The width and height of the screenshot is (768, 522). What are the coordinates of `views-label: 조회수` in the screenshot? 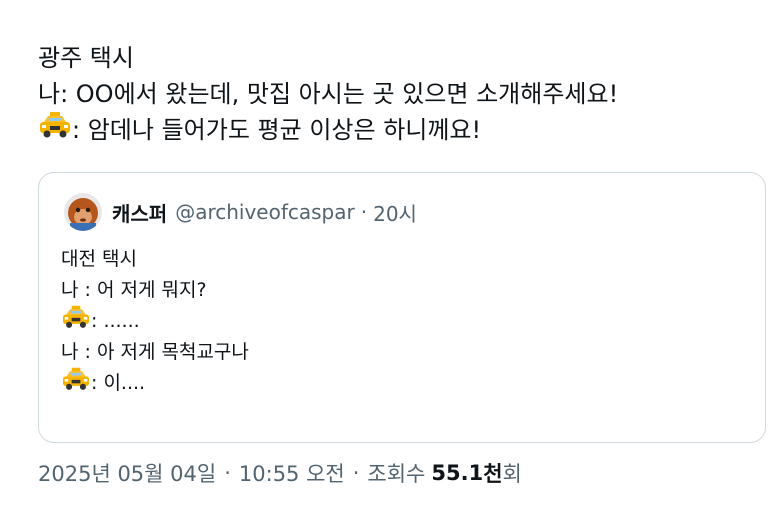 It's located at (396, 474).